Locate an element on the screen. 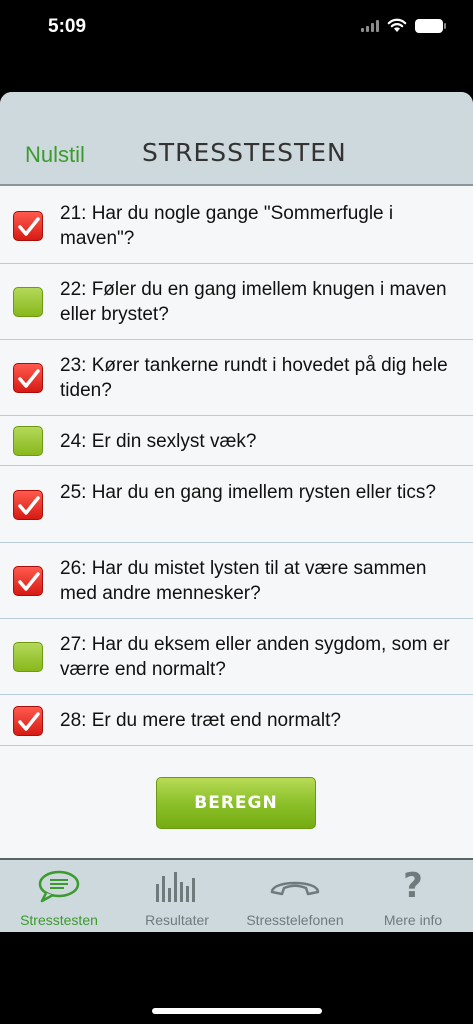  question-row: 24: Er din sexlyst væk? is located at coordinates (236, 441).